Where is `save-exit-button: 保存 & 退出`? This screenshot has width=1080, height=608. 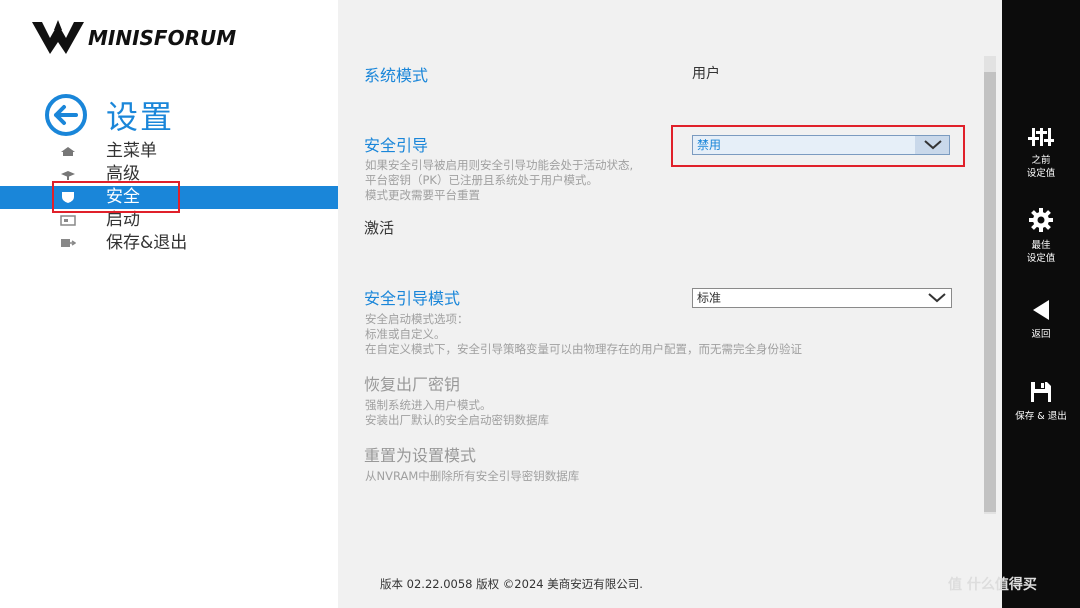
save-exit-button: 保存 & 退出 is located at coordinates (1041, 401).